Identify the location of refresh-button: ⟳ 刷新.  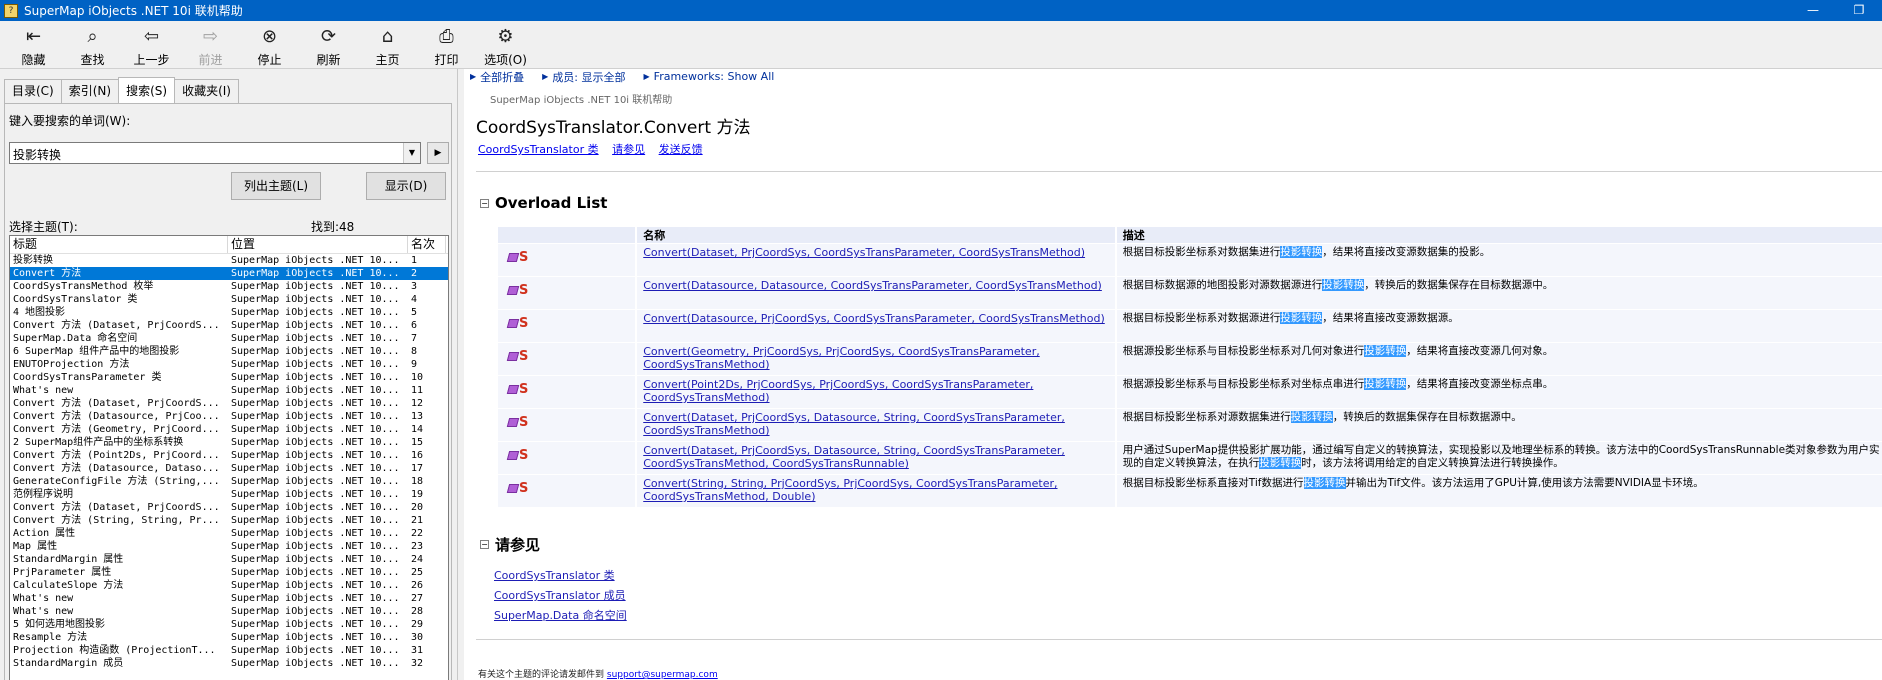
(328, 45).